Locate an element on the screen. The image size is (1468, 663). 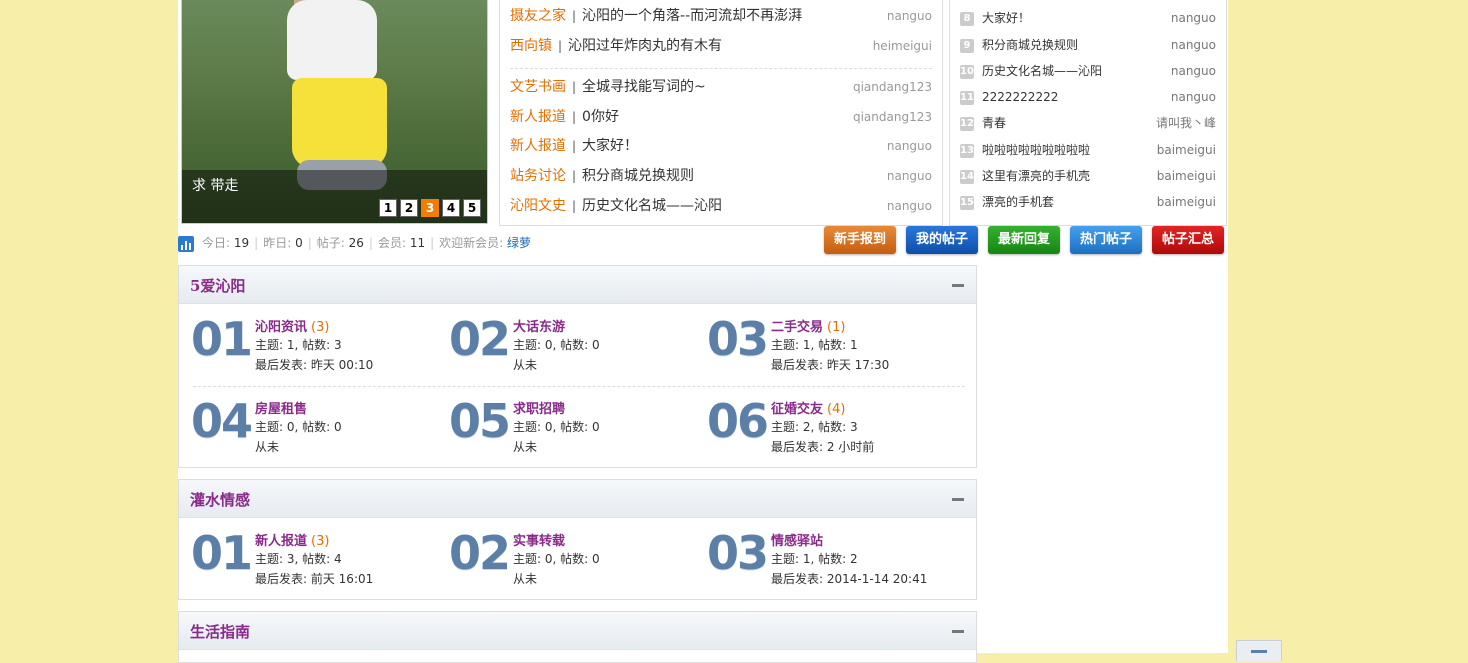
thread-category-link: 沁阳文史 is located at coordinates (538, 206).